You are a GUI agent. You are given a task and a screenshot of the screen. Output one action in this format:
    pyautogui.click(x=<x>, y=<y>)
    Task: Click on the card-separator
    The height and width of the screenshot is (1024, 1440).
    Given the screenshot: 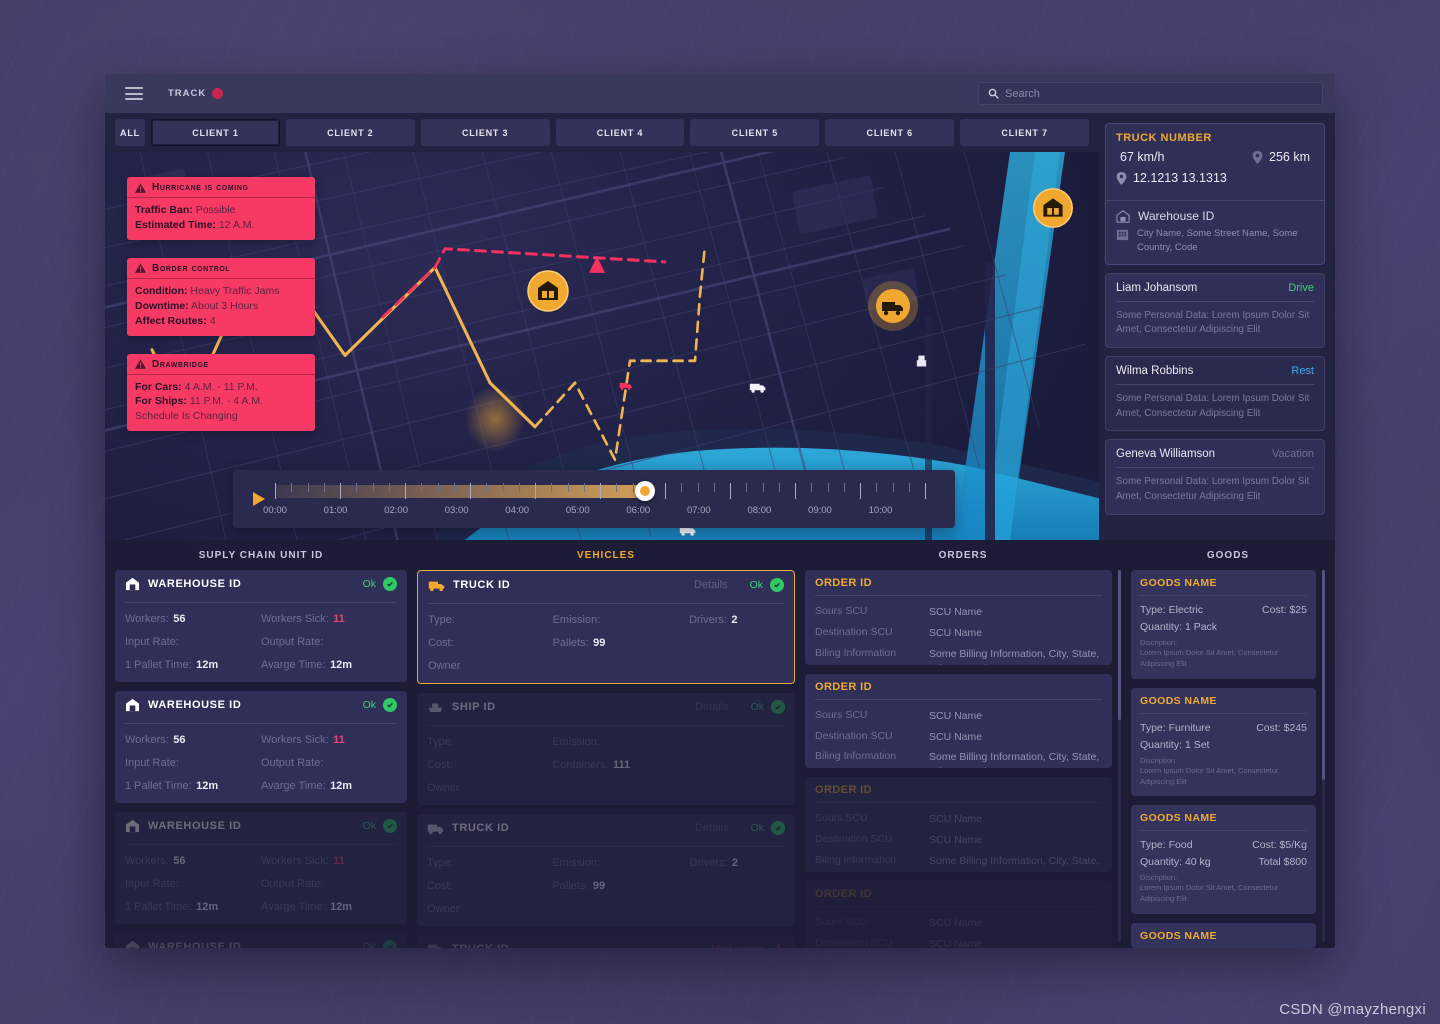 What is the action you would take?
    pyautogui.click(x=261, y=723)
    